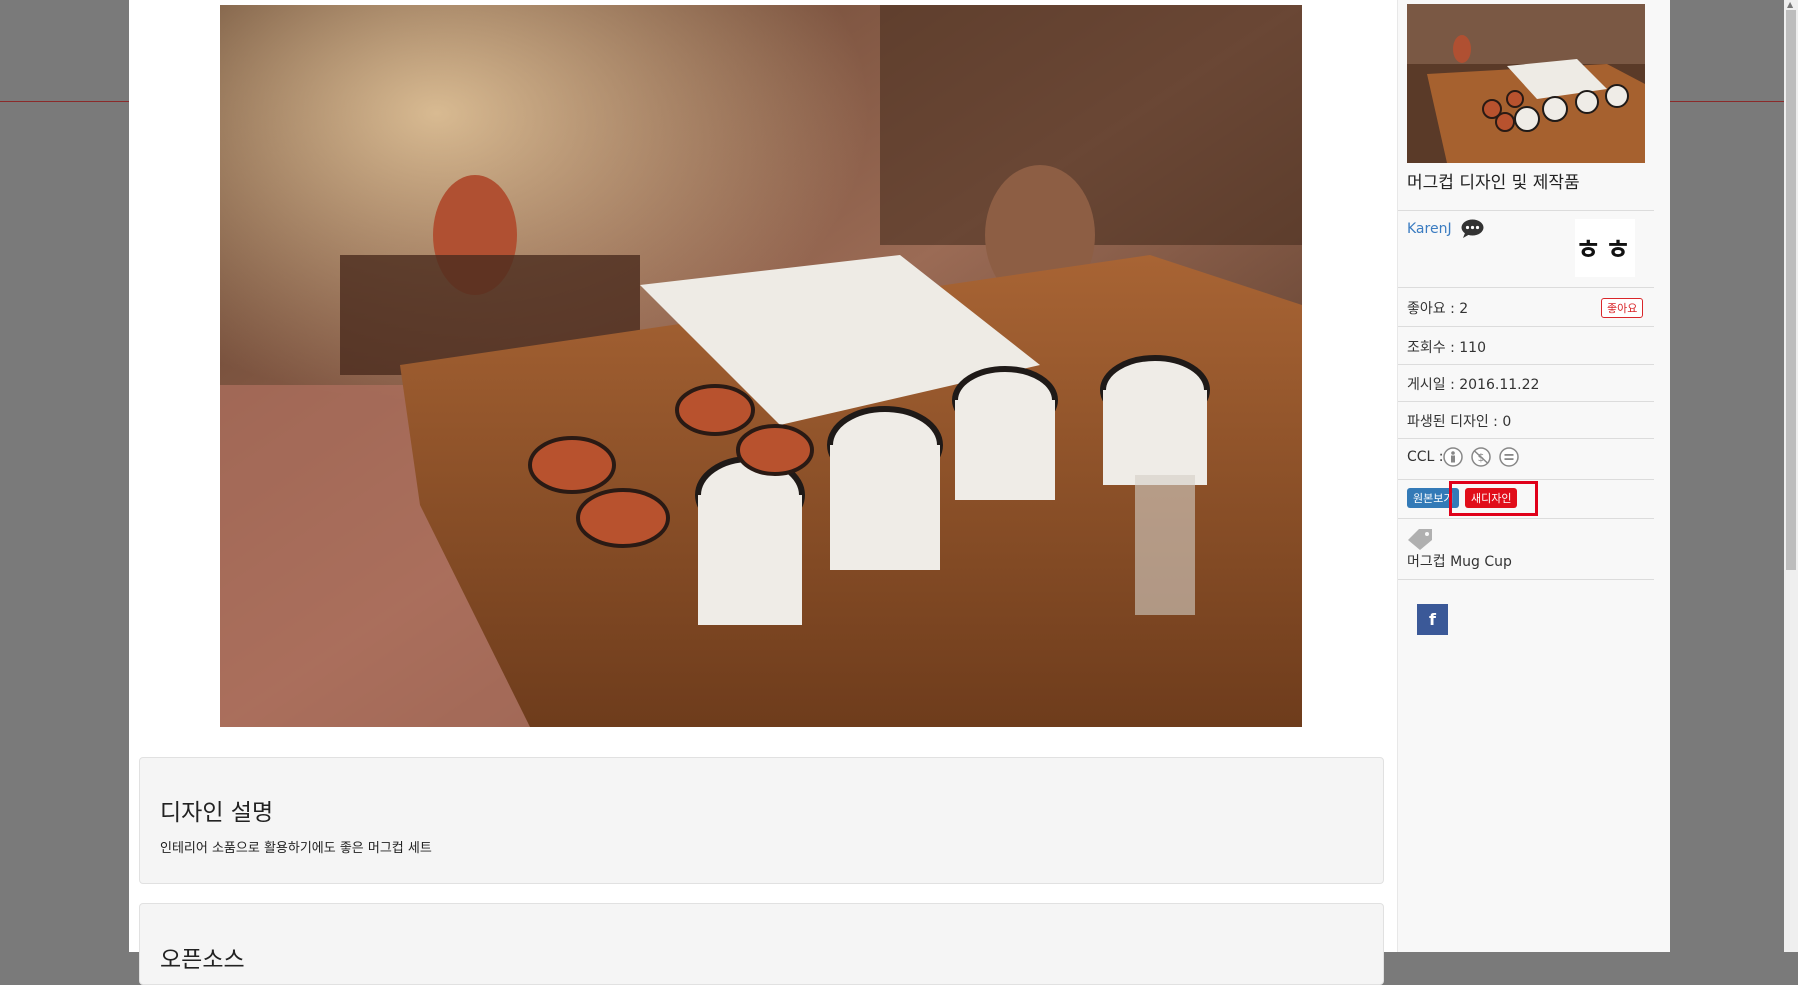  What do you see at coordinates (1526, 306) in the screenshot?
I see `likes-row: 좋아요 : 2 좋아요` at bounding box center [1526, 306].